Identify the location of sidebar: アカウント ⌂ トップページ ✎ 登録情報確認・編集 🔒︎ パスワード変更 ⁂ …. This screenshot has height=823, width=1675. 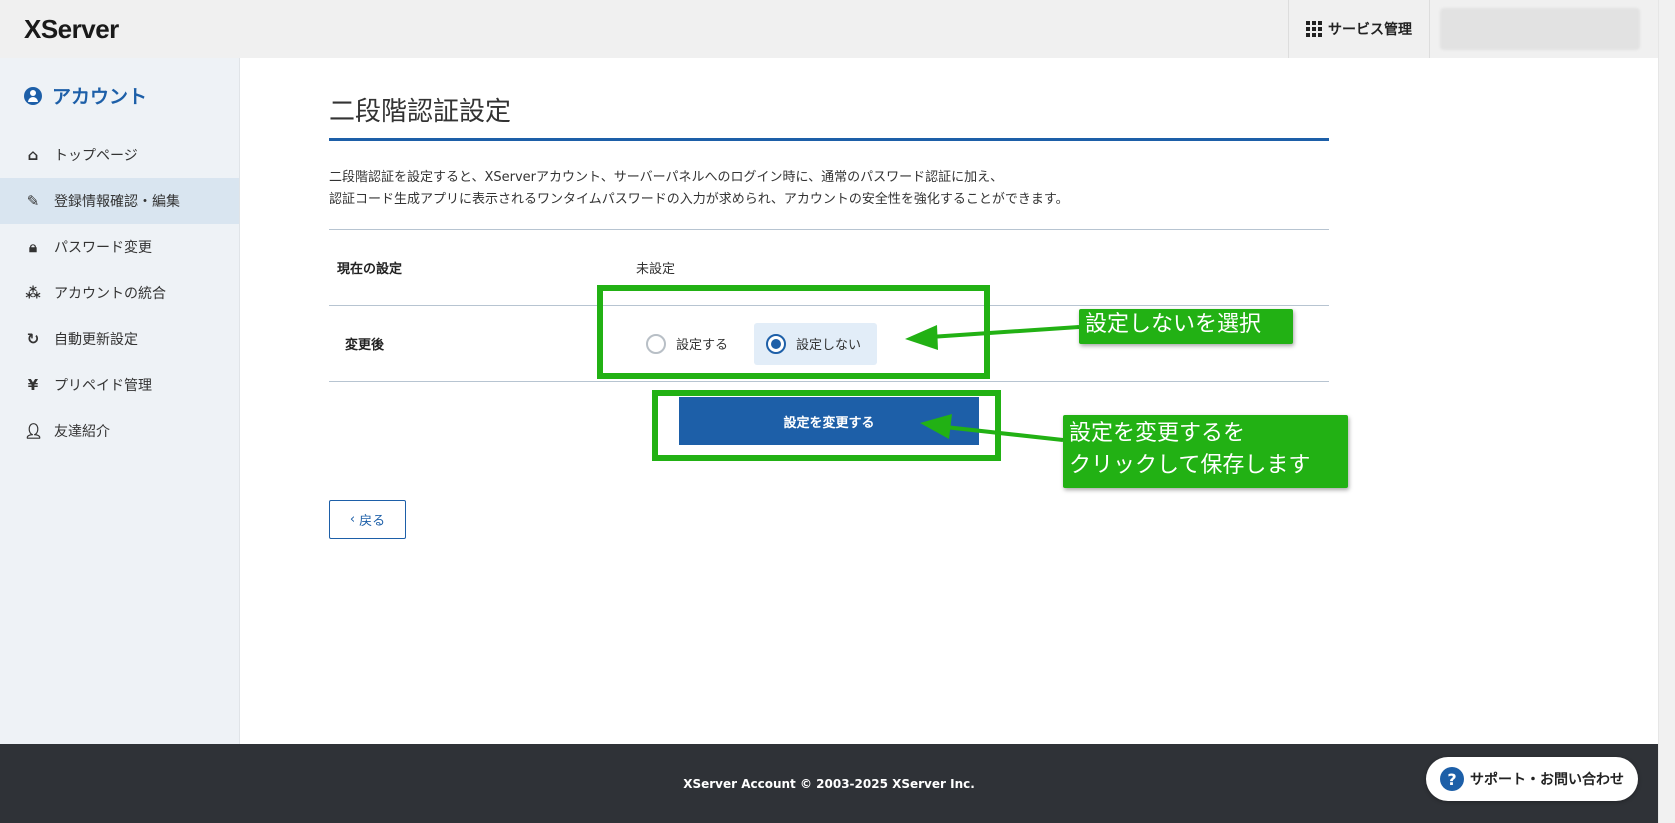
(120, 401).